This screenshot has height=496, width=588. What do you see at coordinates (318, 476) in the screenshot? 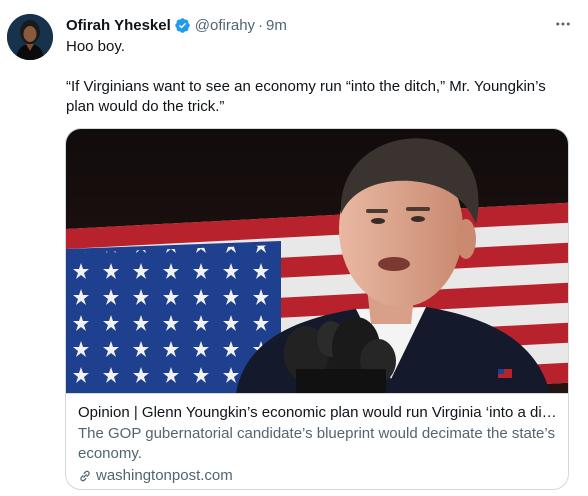
I see `card-domain: washingtonpost.com` at bounding box center [318, 476].